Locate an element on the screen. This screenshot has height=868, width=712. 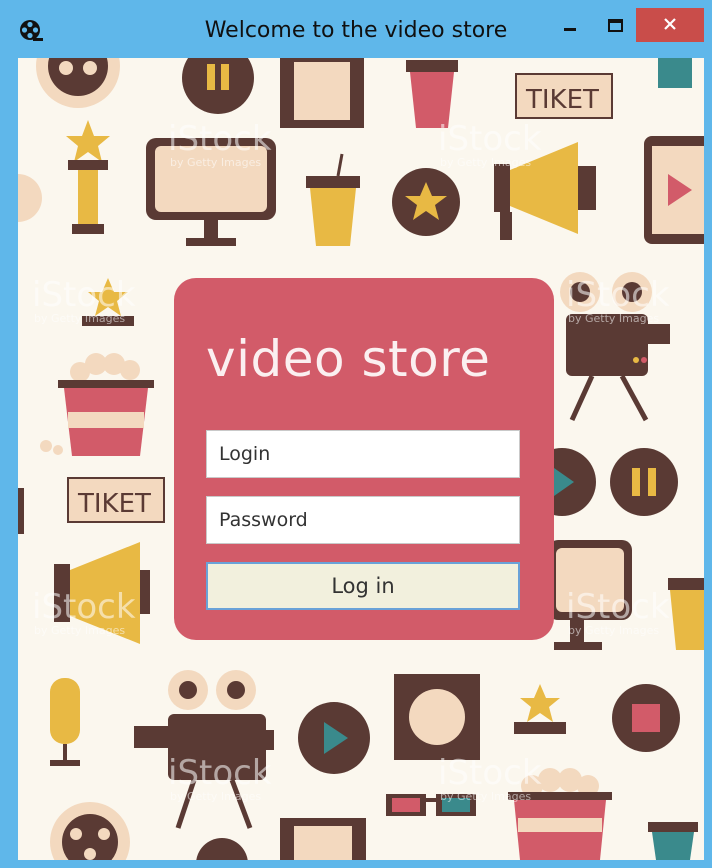
star-badge-icon is located at coordinates (426, 202).